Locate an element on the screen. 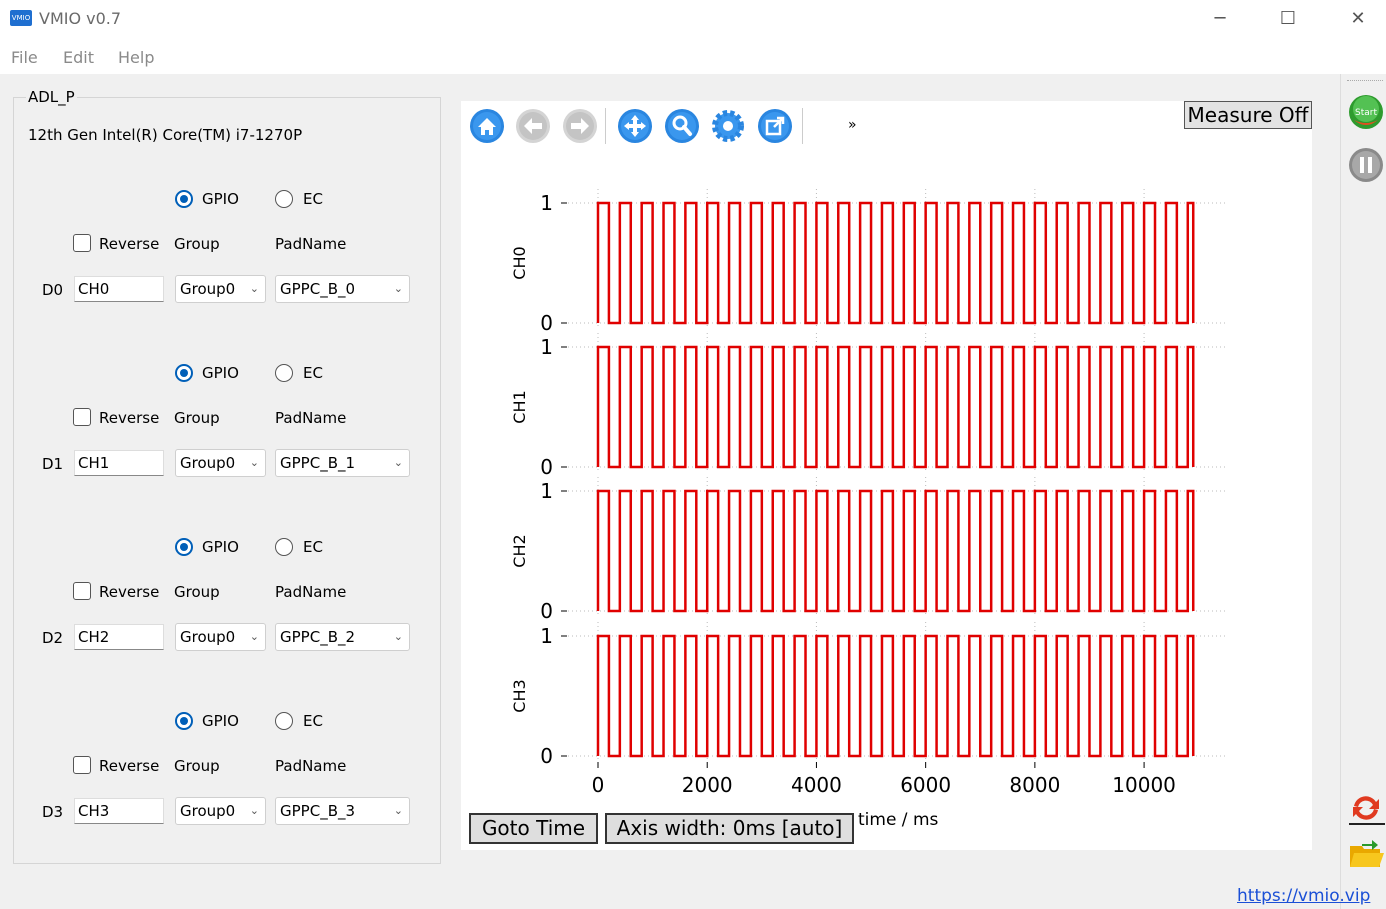  channel-axis-label: CH3 is located at coordinates (519, 695).